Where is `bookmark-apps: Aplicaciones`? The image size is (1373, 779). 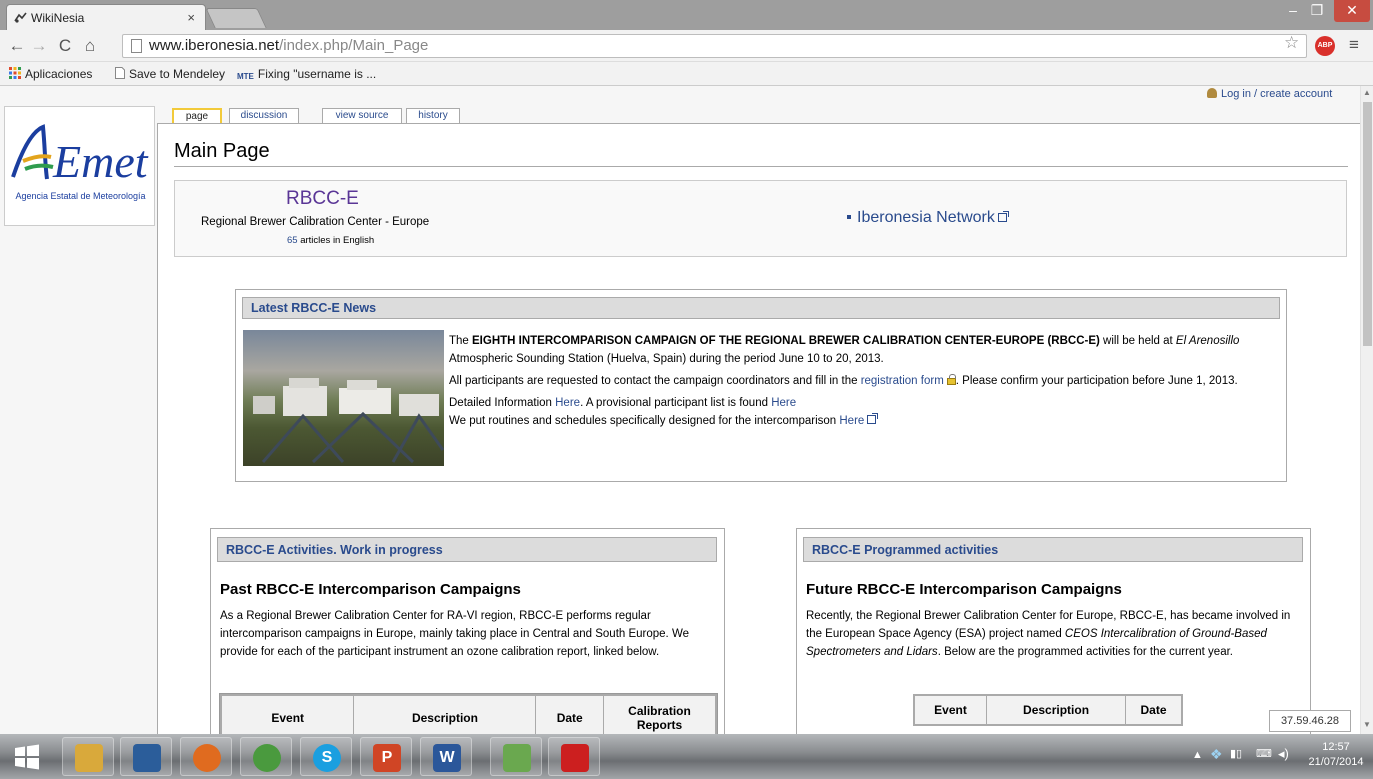
bookmark-apps: Aplicaciones is located at coordinates (50, 74).